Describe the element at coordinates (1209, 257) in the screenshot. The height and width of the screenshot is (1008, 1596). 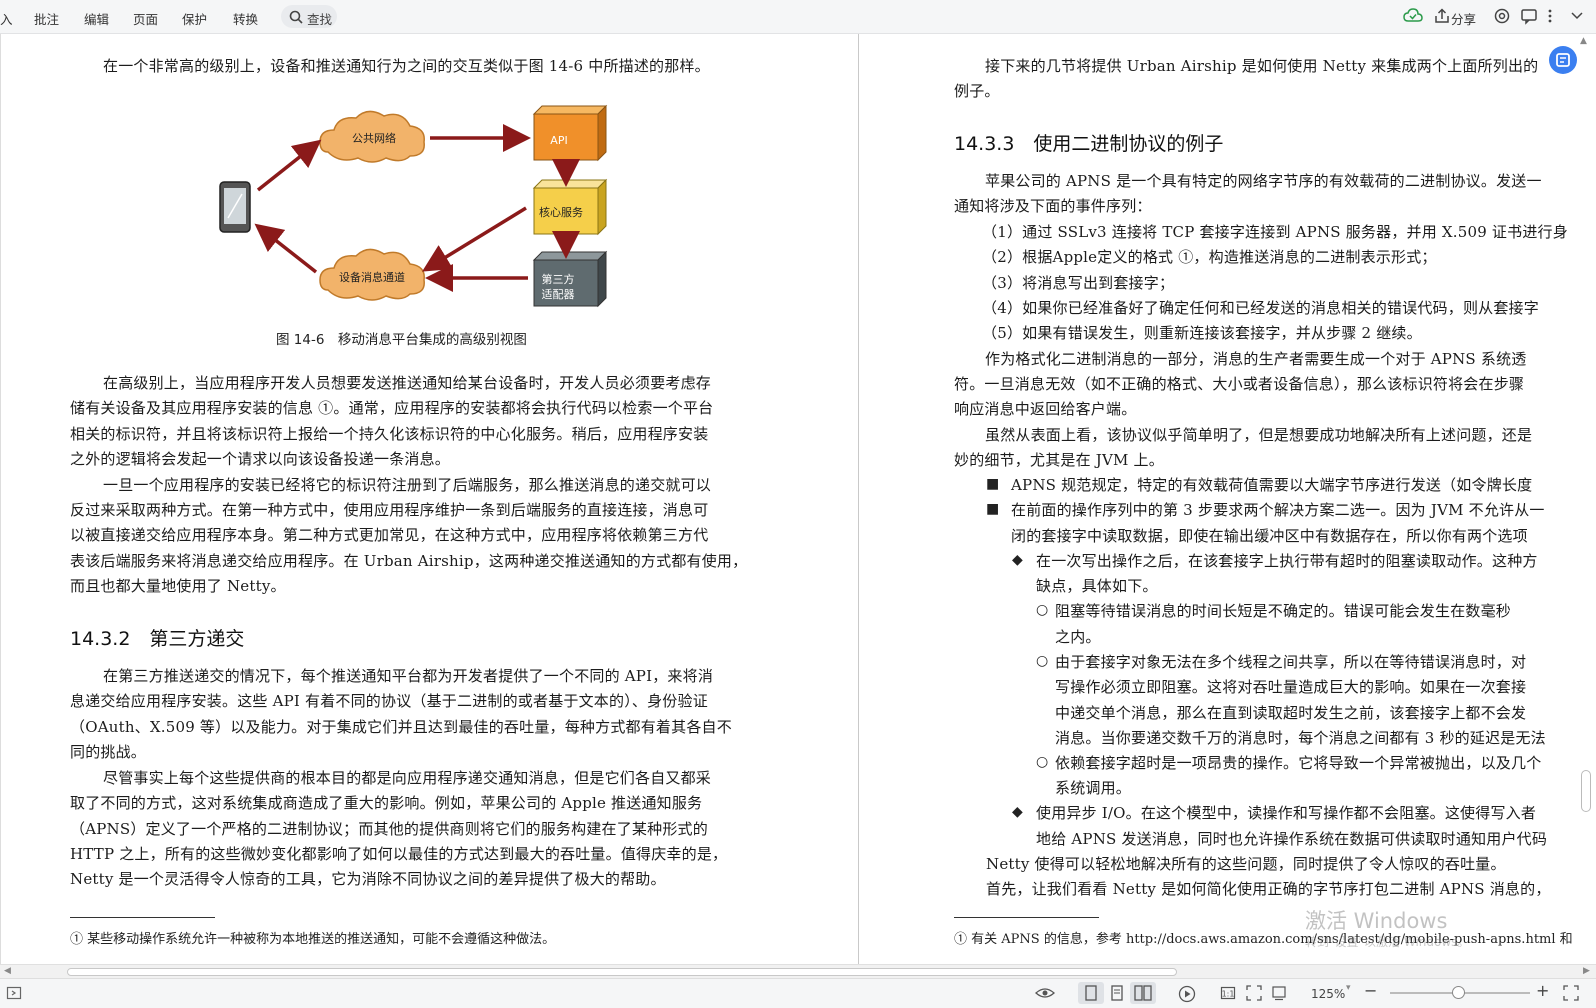
I see `right-step-2: （2）根据Apple定义的格式 ①，构造推送消息的二进制表示形式；` at that location.